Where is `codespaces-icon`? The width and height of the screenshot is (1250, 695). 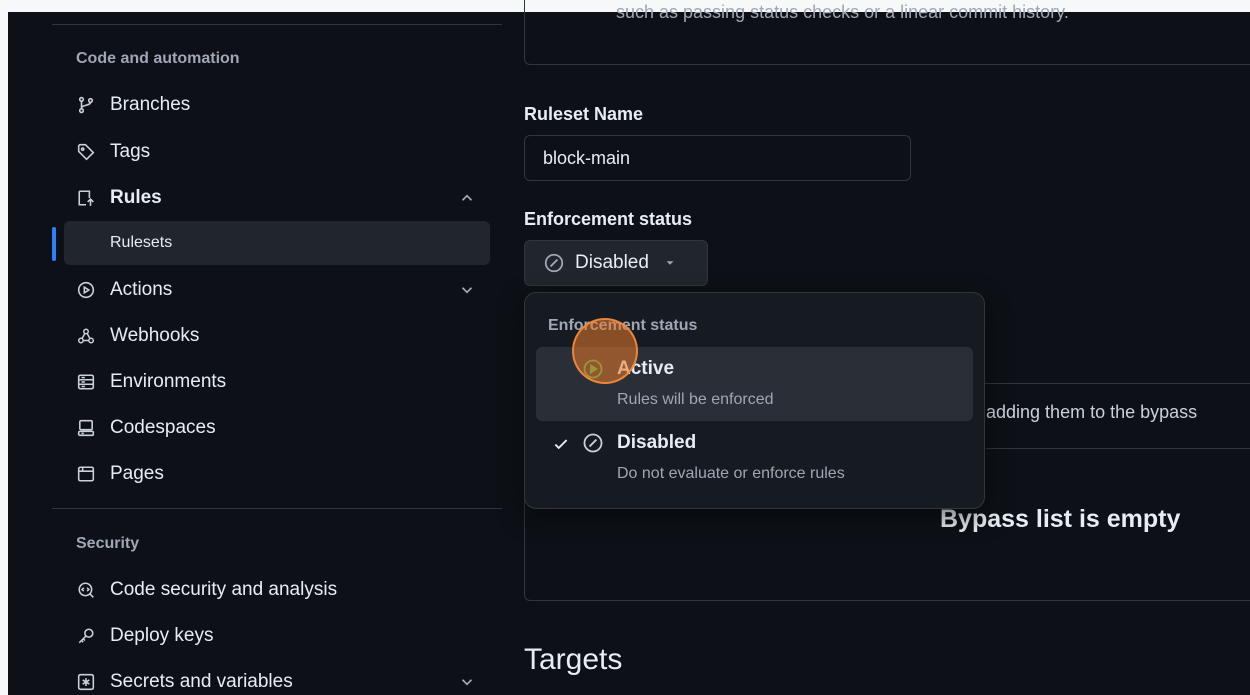 codespaces-icon is located at coordinates (86, 428).